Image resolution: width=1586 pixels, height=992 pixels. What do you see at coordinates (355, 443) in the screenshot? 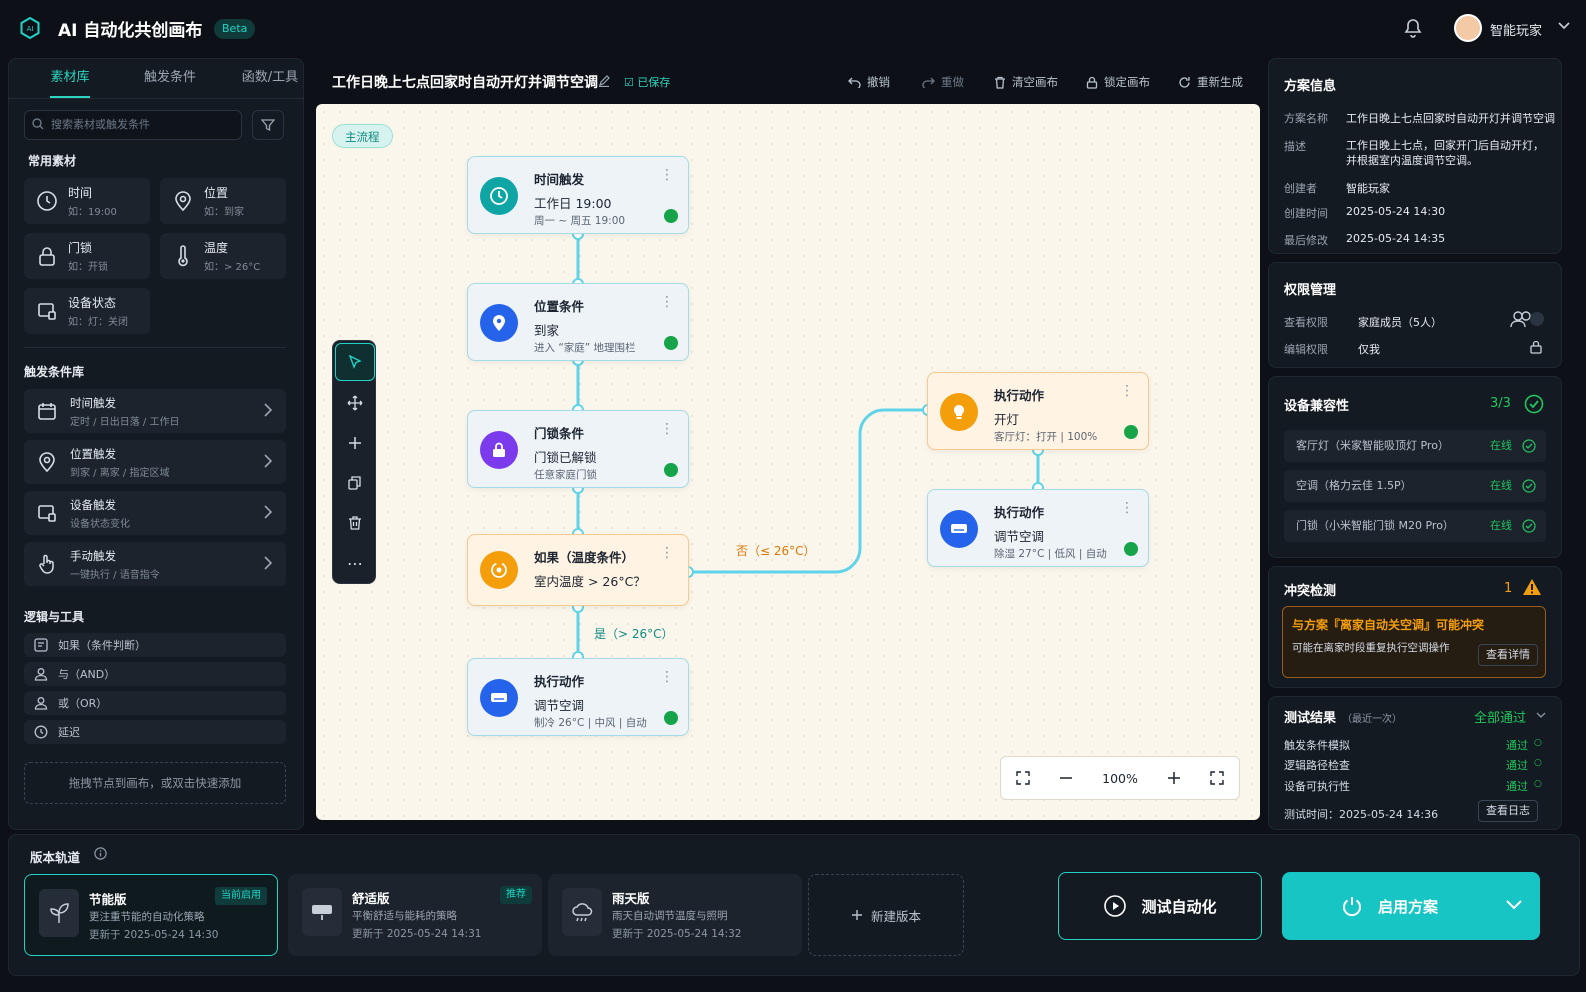
I see `add-tool` at bounding box center [355, 443].